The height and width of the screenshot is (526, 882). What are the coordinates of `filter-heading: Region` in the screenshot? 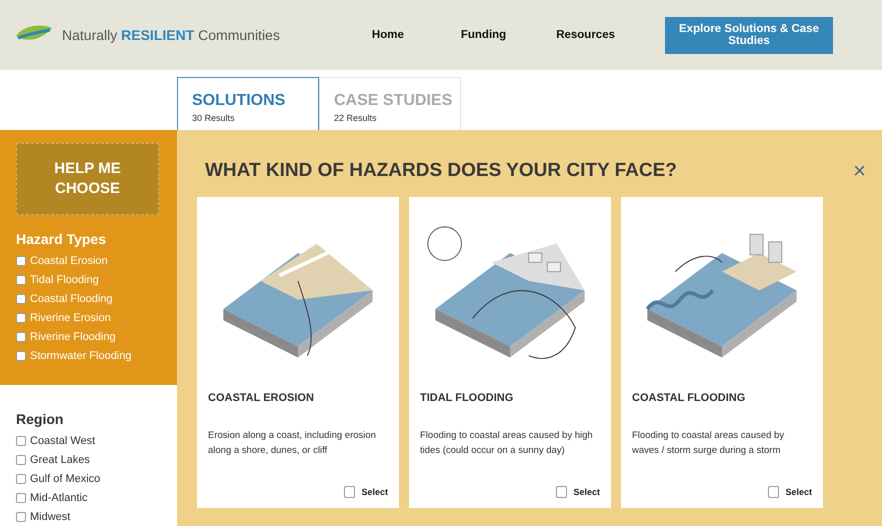 It's located at (40, 419).